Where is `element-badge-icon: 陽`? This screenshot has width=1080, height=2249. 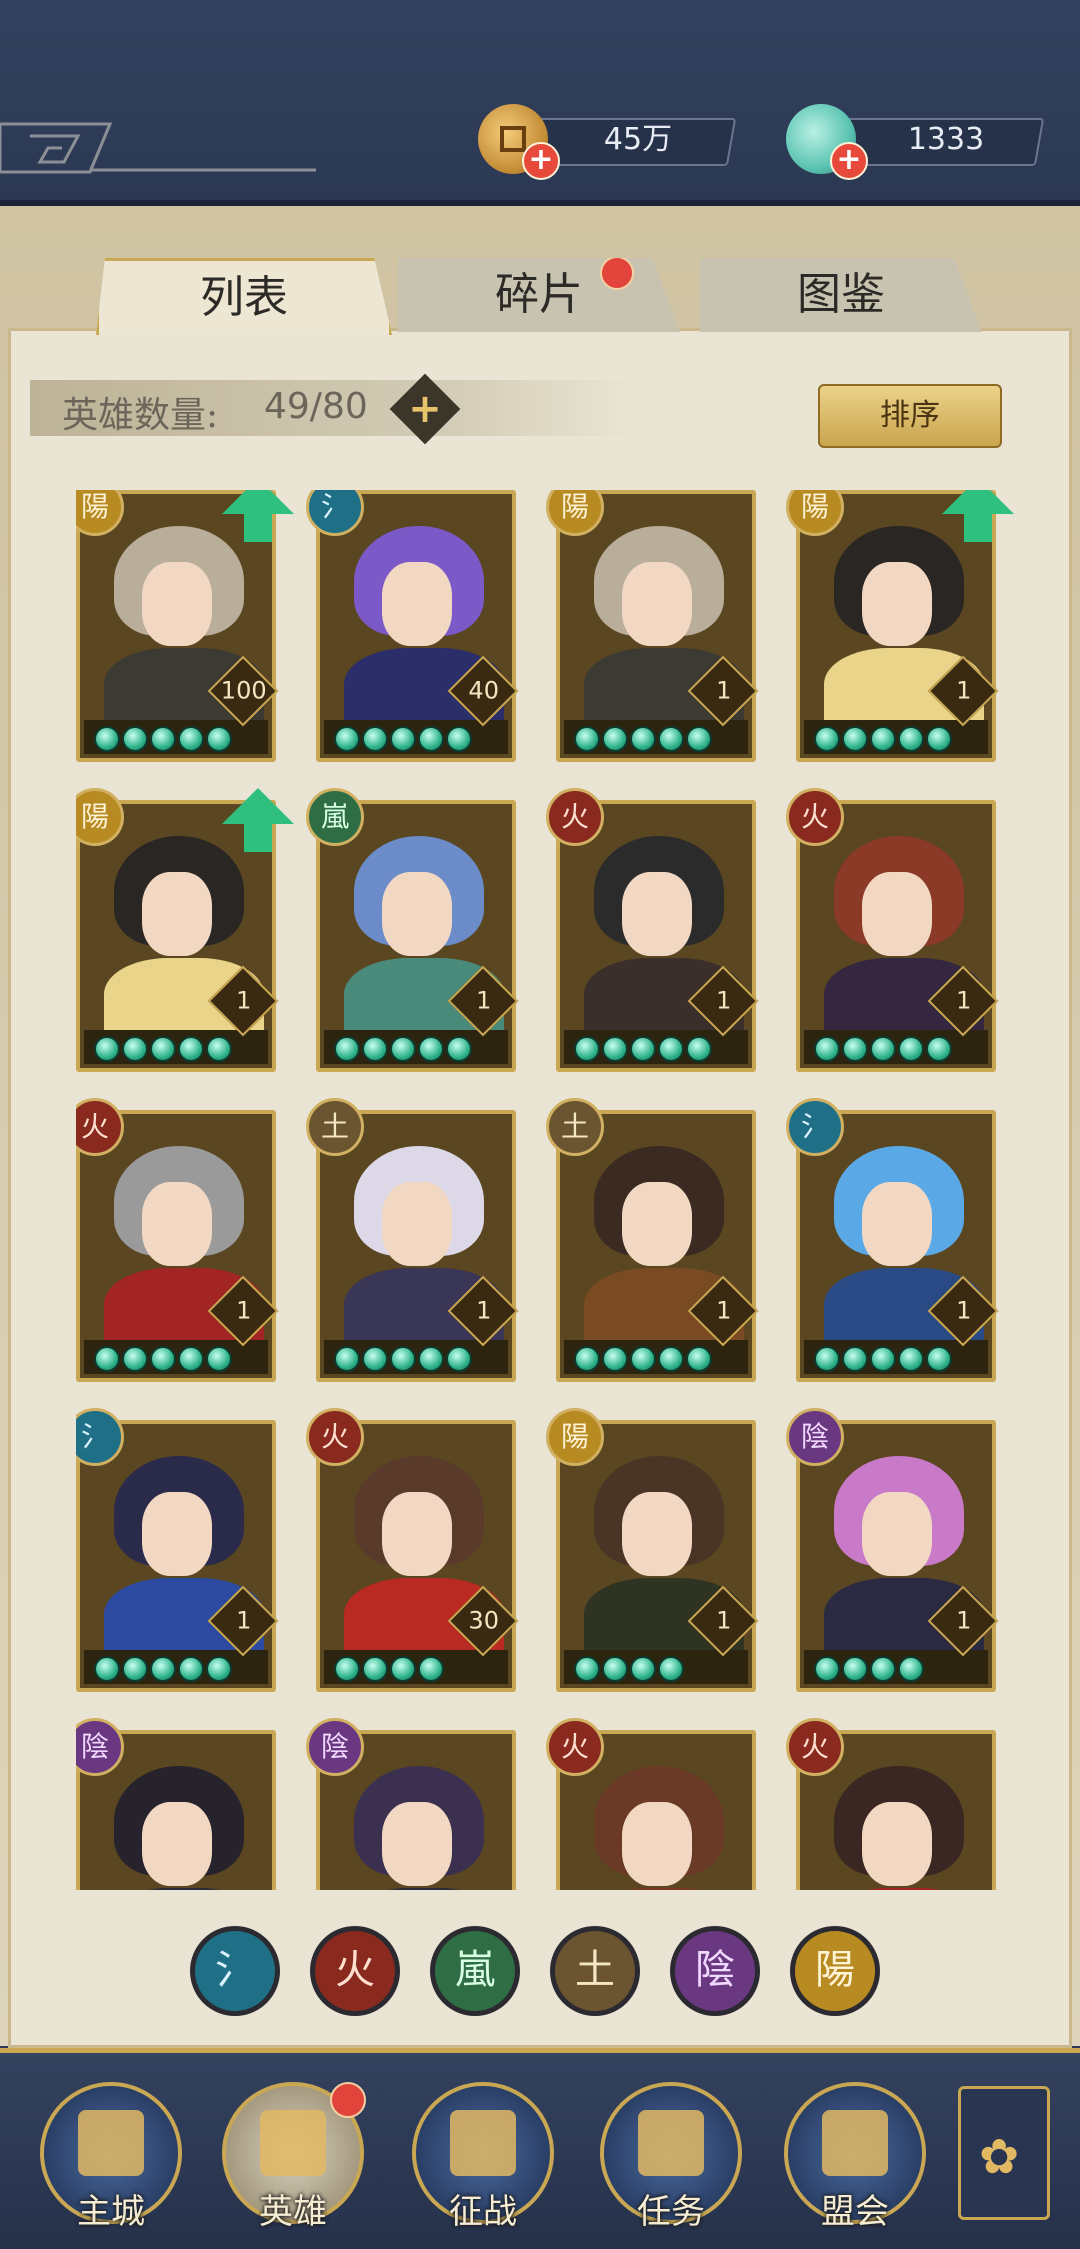
element-badge-icon: 陽 is located at coordinates (575, 1437).